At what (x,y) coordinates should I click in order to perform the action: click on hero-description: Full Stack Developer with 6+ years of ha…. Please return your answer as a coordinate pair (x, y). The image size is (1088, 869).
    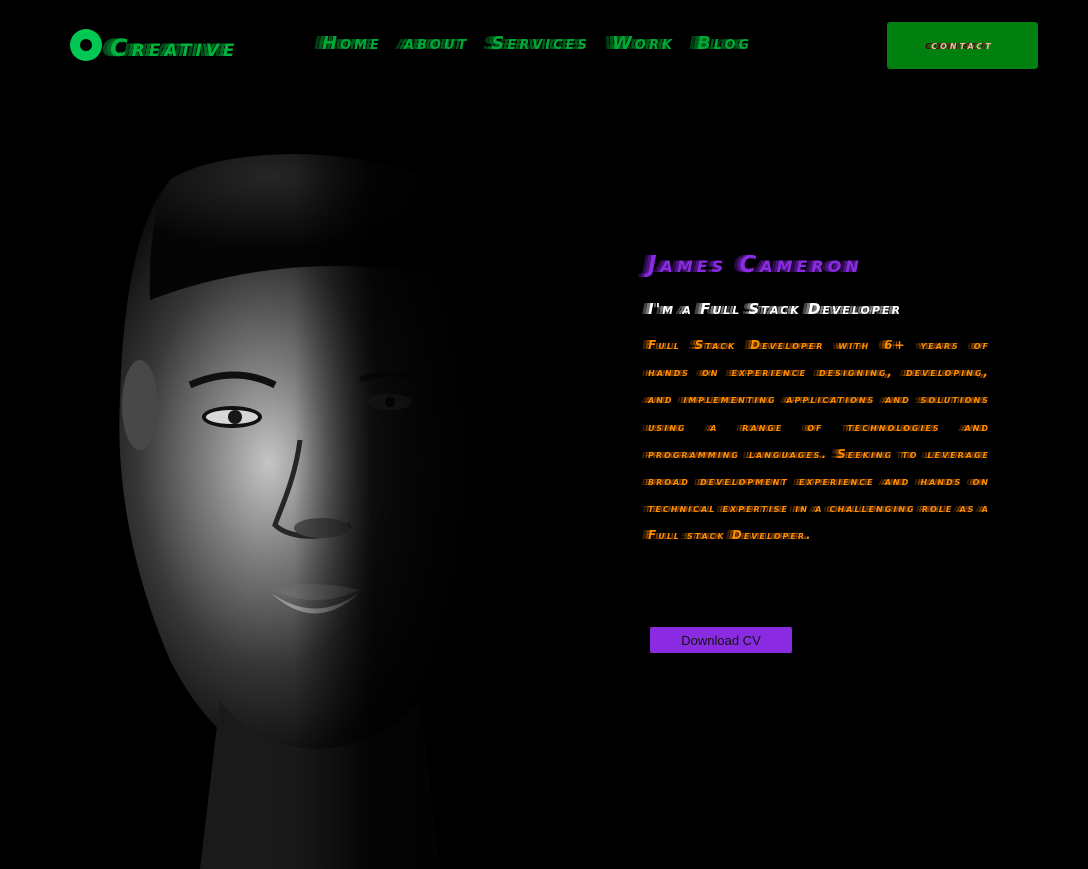
    Looking at the image, I should click on (819, 440).